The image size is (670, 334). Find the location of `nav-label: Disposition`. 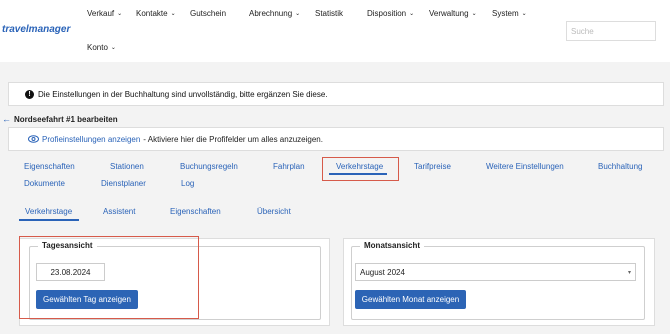

nav-label: Disposition is located at coordinates (387, 13).